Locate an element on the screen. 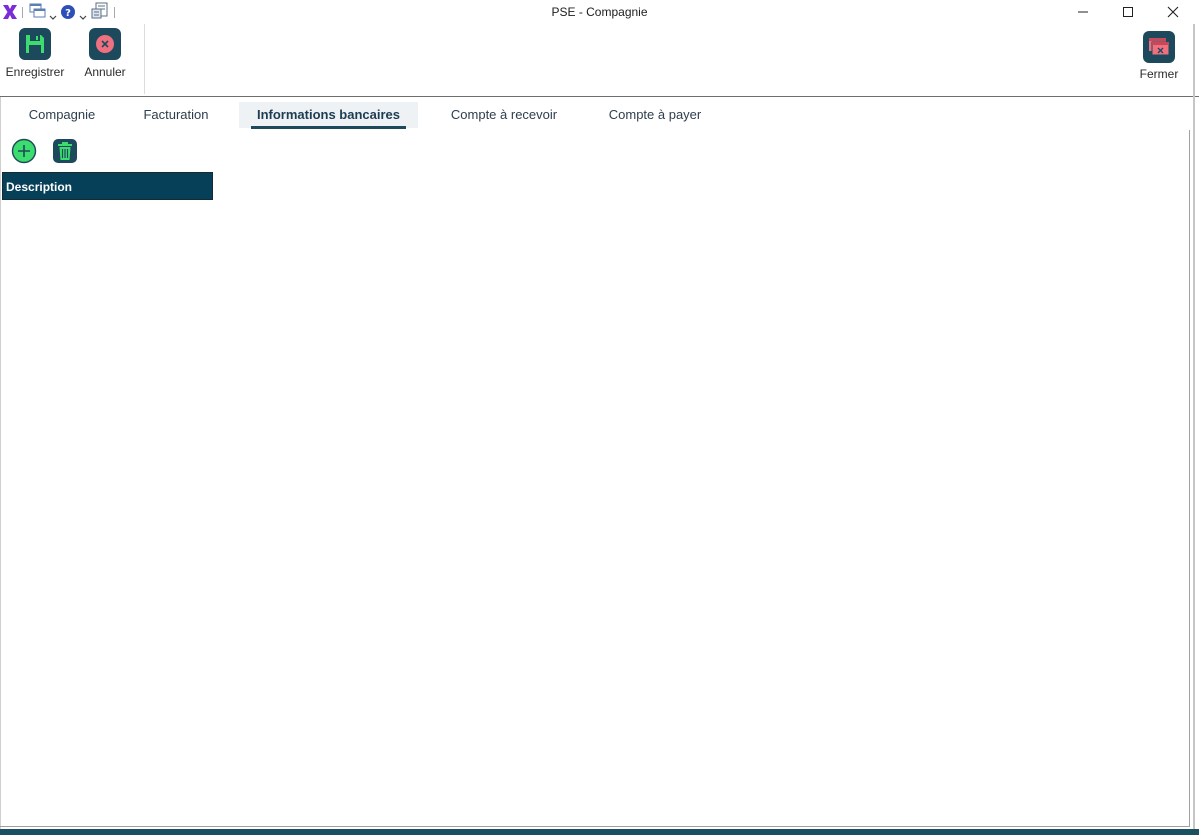 This screenshot has width=1199, height=835. tab-compagnie: Compagnie is located at coordinates (62, 115).